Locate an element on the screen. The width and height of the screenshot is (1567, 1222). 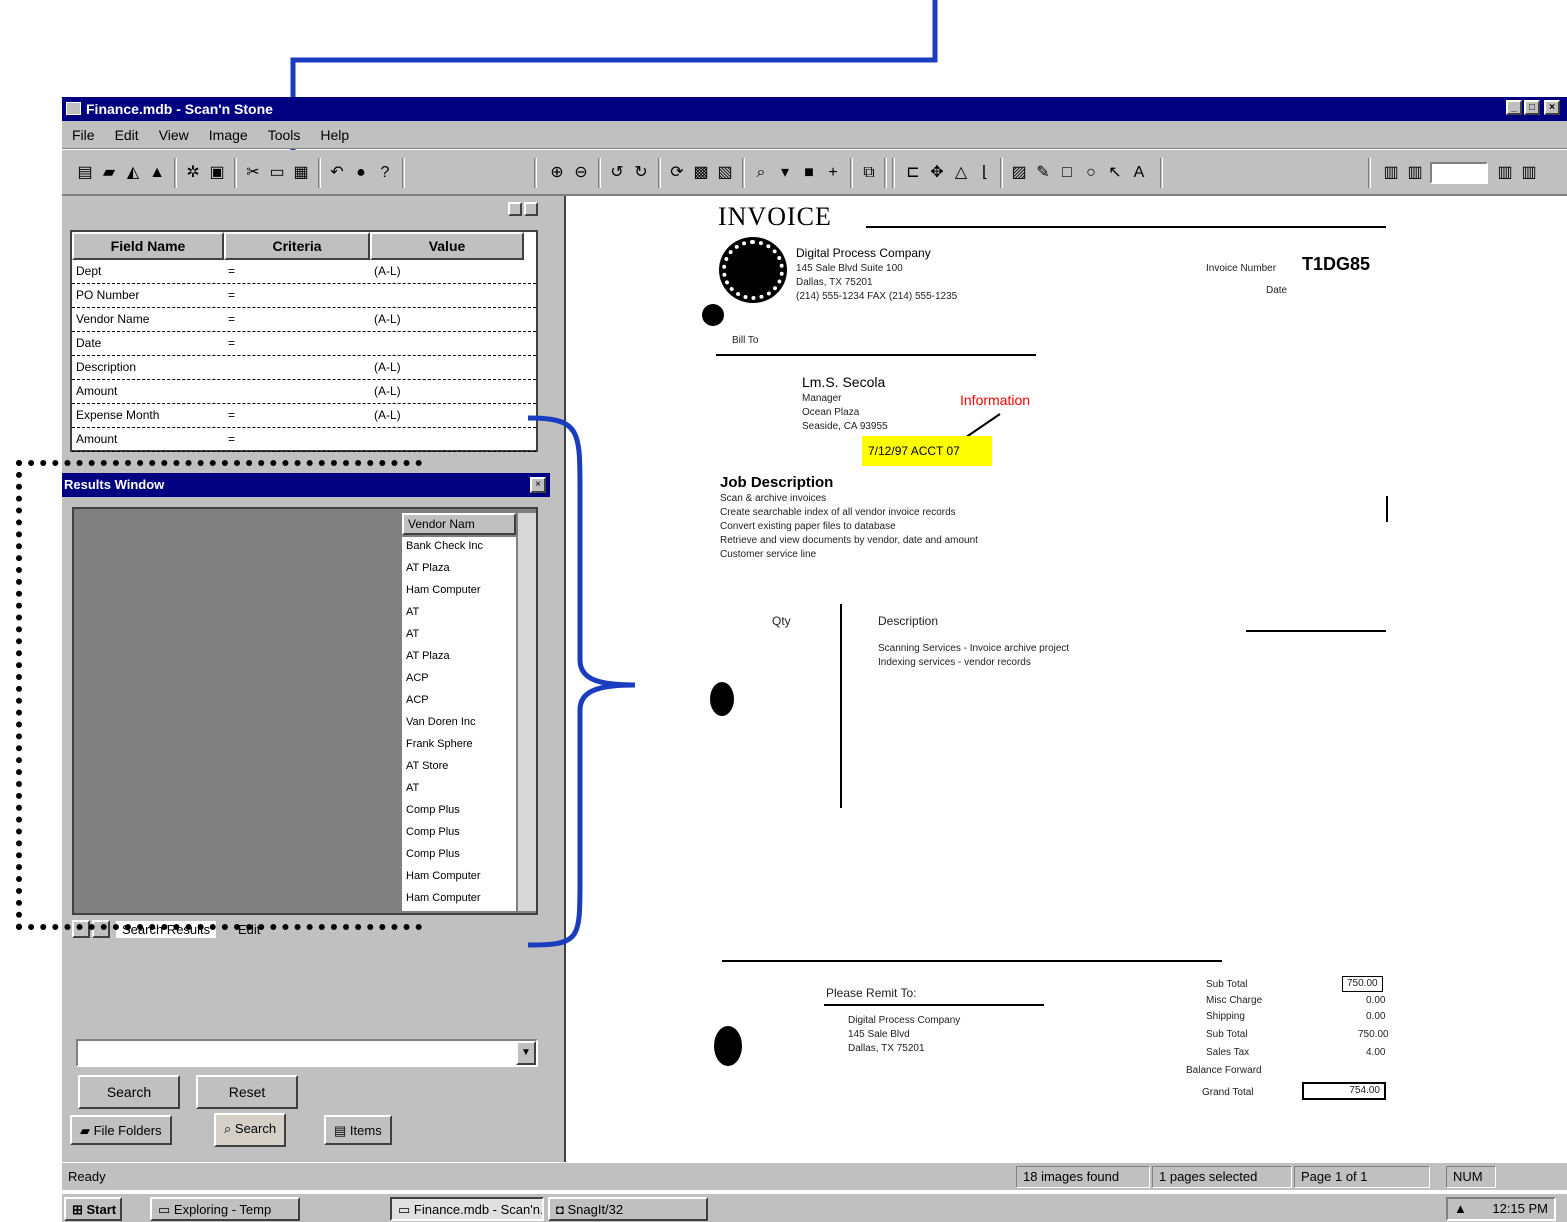
line-tool-icon: ⌊ is located at coordinates (985, 173).